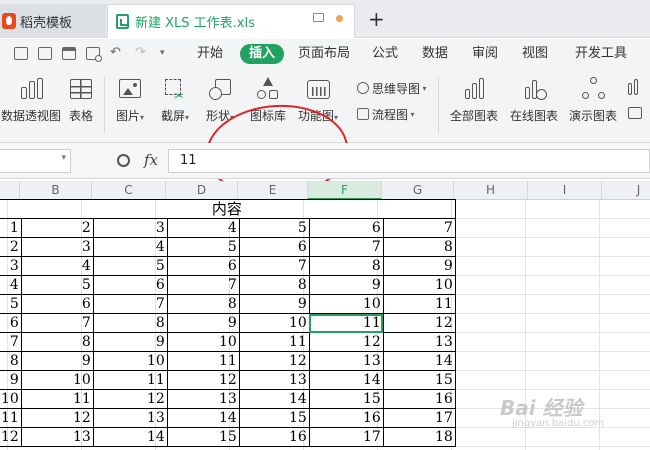 Image resolution: width=650 pixels, height=450 pixels. Describe the element at coordinates (11, 418) in the screenshot. I see `row-number-cell: 11` at that location.